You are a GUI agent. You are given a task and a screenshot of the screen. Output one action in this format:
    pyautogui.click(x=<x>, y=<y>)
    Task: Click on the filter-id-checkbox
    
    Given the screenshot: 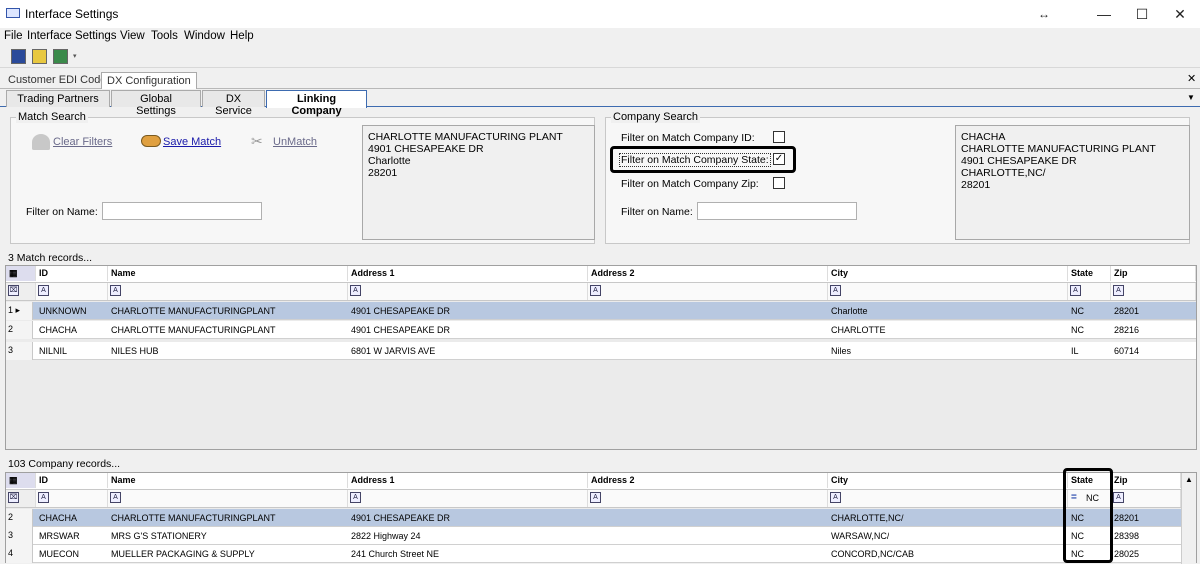 What is the action you would take?
    pyautogui.click(x=779, y=137)
    